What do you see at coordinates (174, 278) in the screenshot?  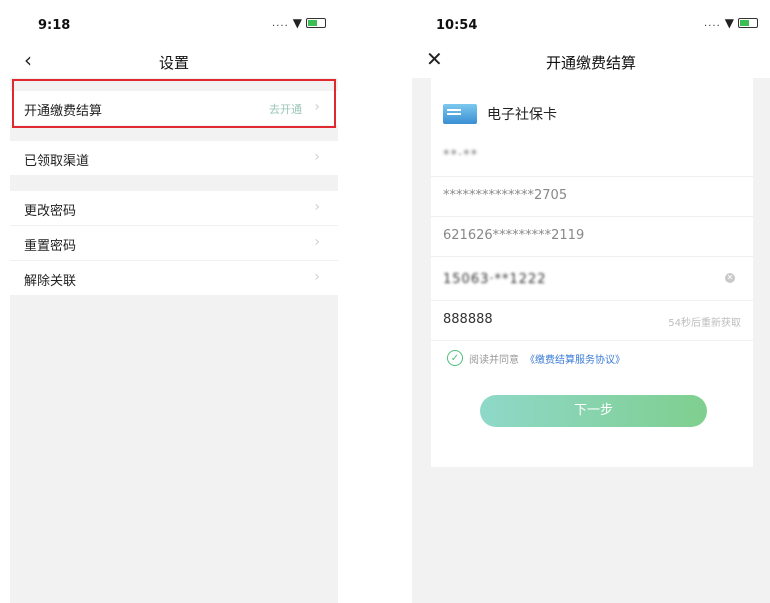 I see `settings-row-unlink: 解除关联 ›` at bounding box center [174, 278].